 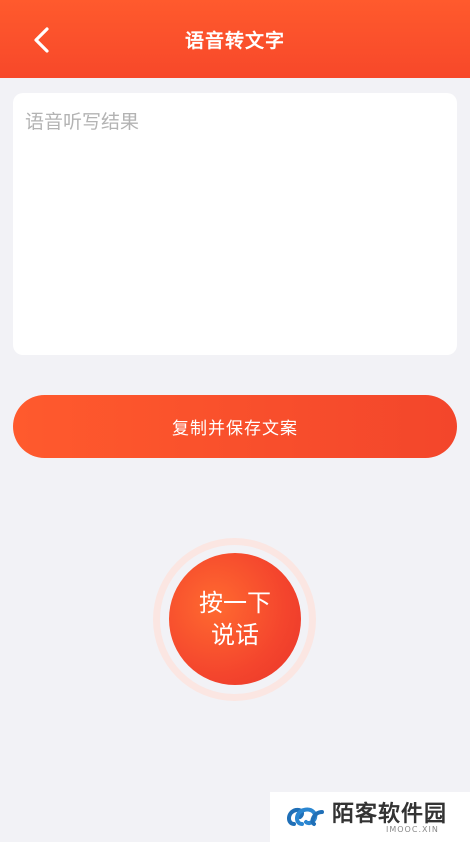 What do you see at coordinates (235, 635) in the screenshot?
I see `talk-label-line2: 说话` at bounding box center [235, 635].